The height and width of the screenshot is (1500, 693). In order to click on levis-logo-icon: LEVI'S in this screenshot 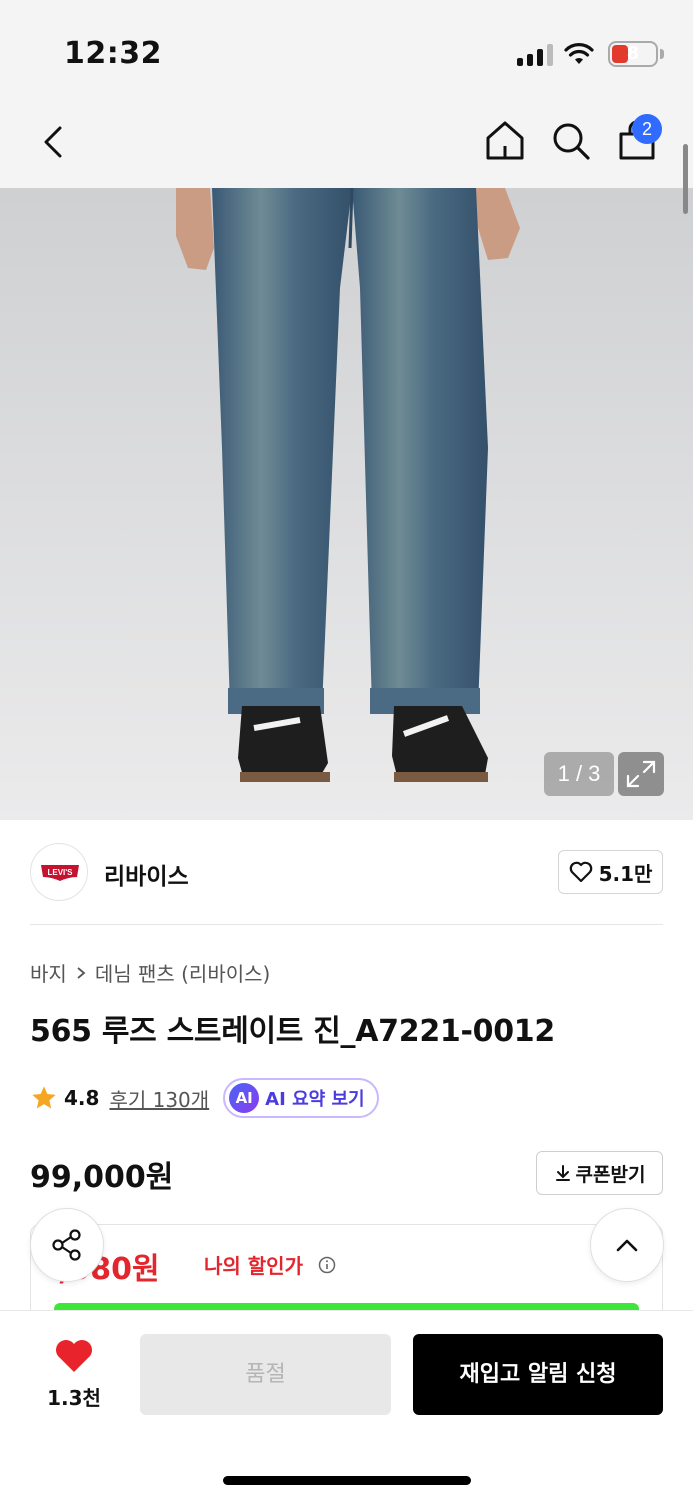, I will do `click(60, 873)`.